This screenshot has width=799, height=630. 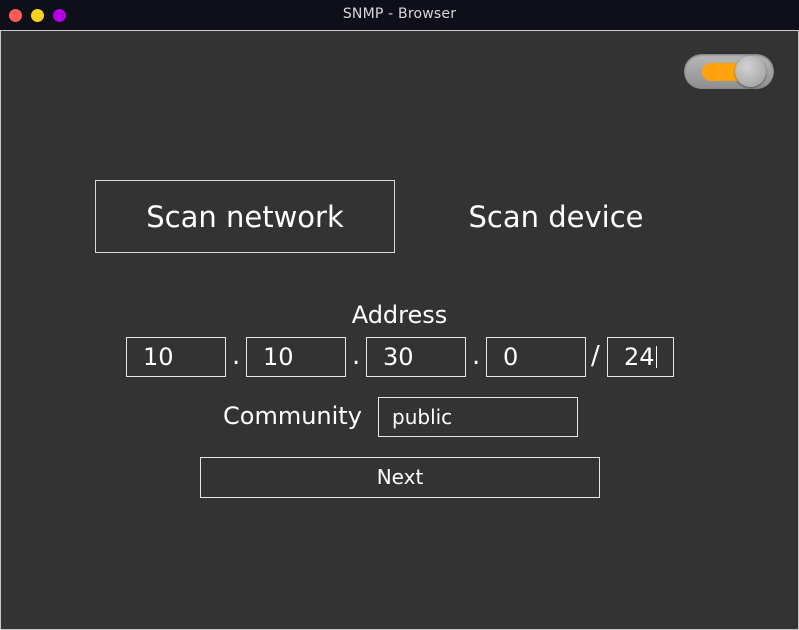 I want to click on prefix-length-value: 24, so click(x=639, y=357).